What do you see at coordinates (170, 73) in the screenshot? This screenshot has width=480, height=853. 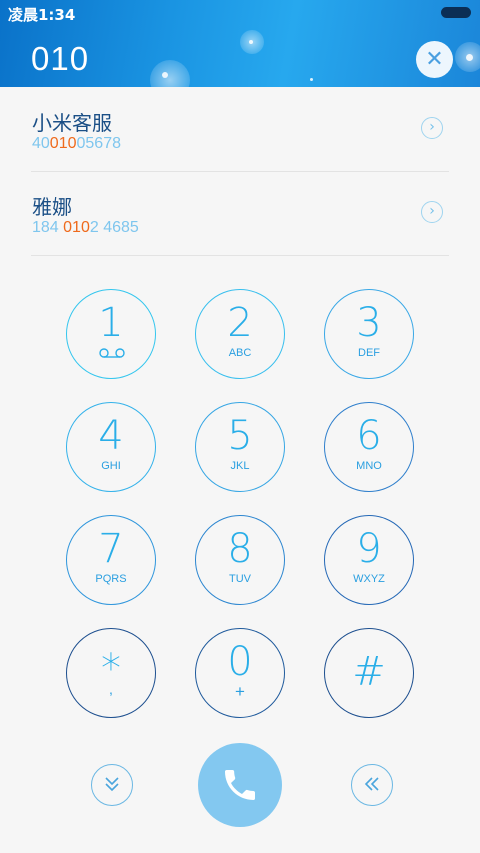 I see `header-glow` at bounding box center [170, 73].